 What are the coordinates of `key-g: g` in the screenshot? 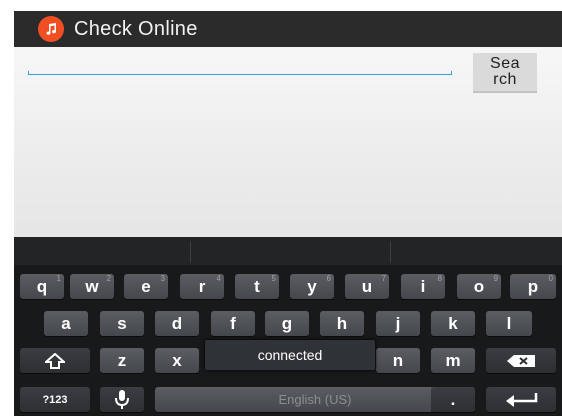 It's located at (287, 323).